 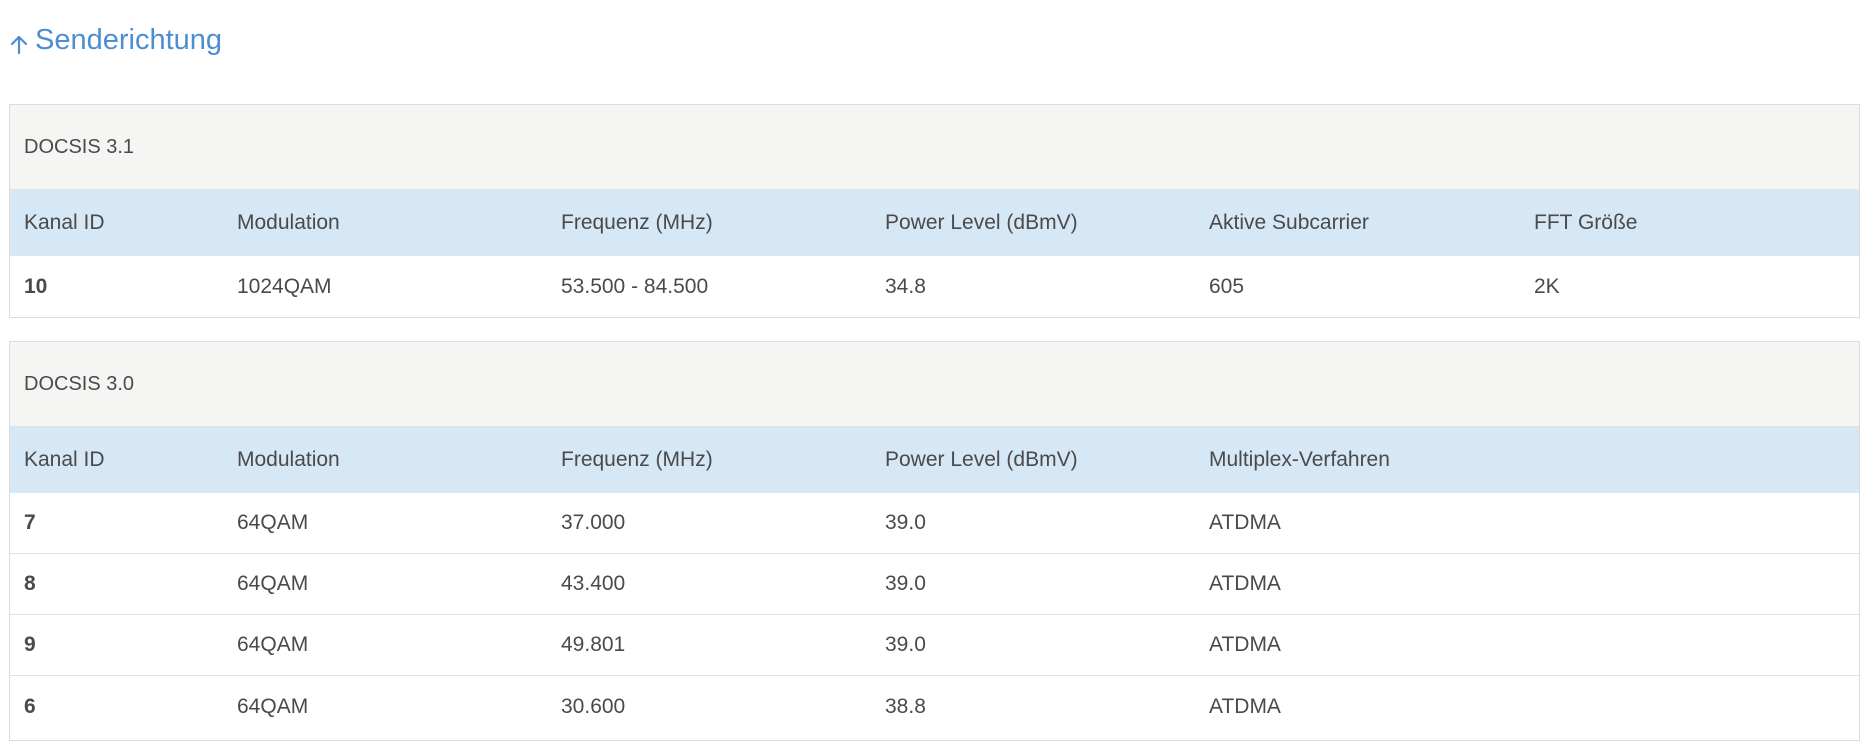 What do you see at coordinates (934, 286) in the screenshot?
I see `table-row: 10 1024QAM 53.500 - 84.500 34.8 605 2K` at bounding box center [934, 286].